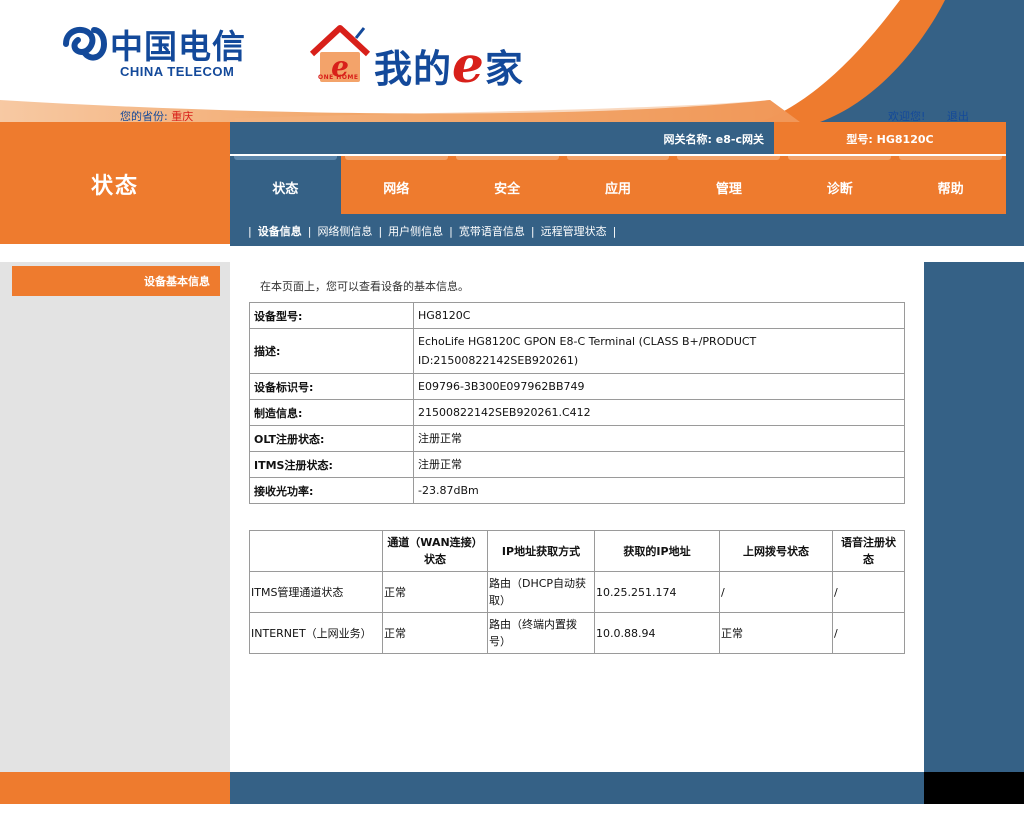 The height and width of the screenshot is (816, 1024). Describe the element at coordinates (502, 138) in the screenshot. I see `gateway-name-bar: 网关名称: e8-c网关` at that location.